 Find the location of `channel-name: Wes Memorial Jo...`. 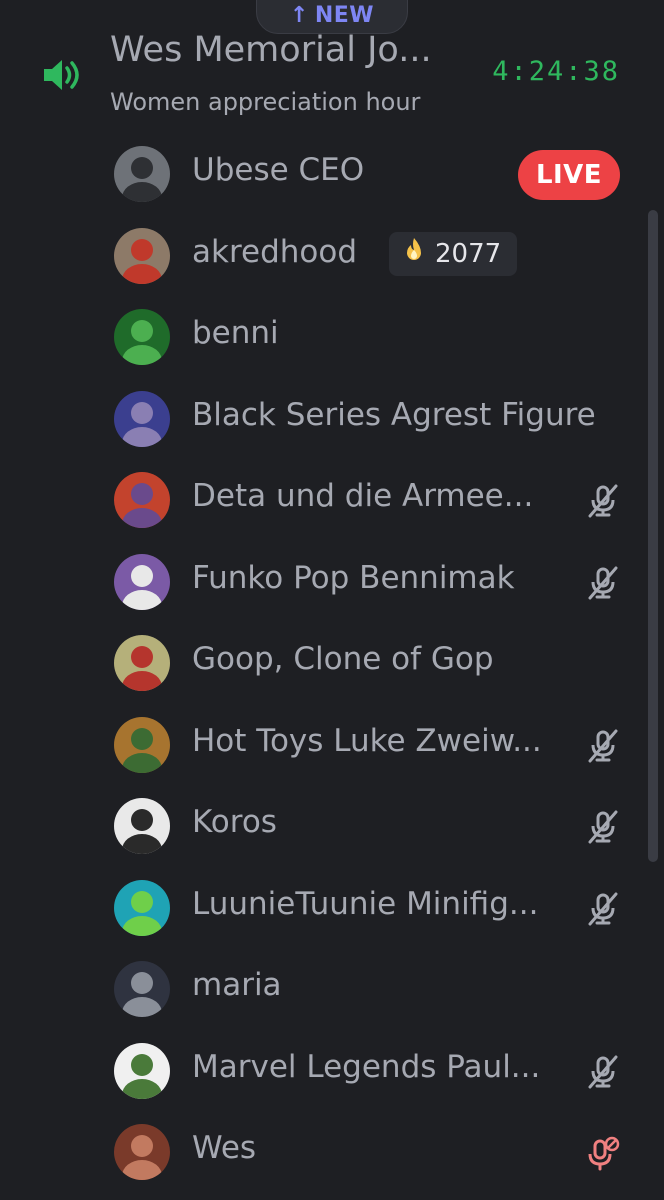

channel-name: Wes Memorial Jo... is located at coordinates (271, 50).